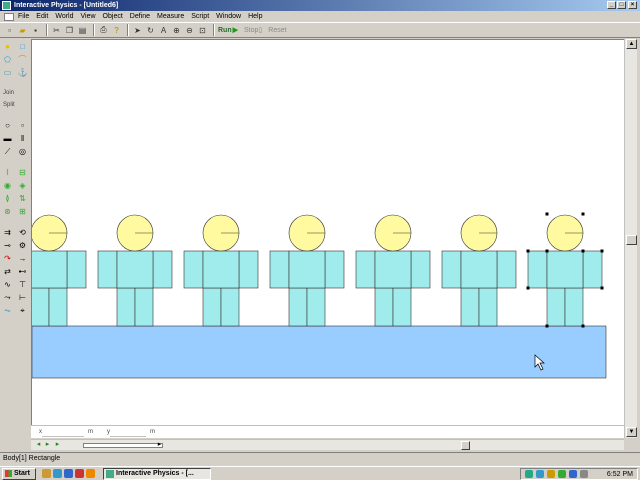  Describe the element at coordinates (8, 173) in the screenshot. I see `spring-tool-icon: ⌇` at that location.